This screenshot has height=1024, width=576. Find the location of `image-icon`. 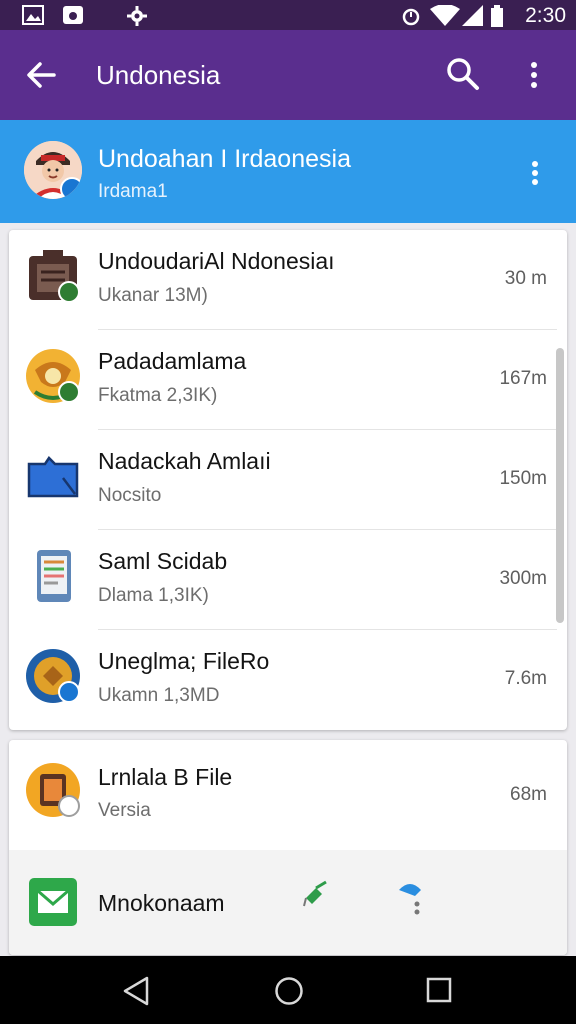

image-icon is located at coordinates (33, 15).